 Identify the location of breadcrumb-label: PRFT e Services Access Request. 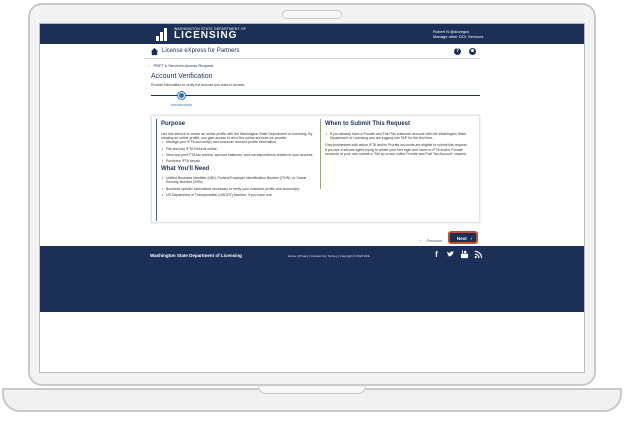
(183, 65).